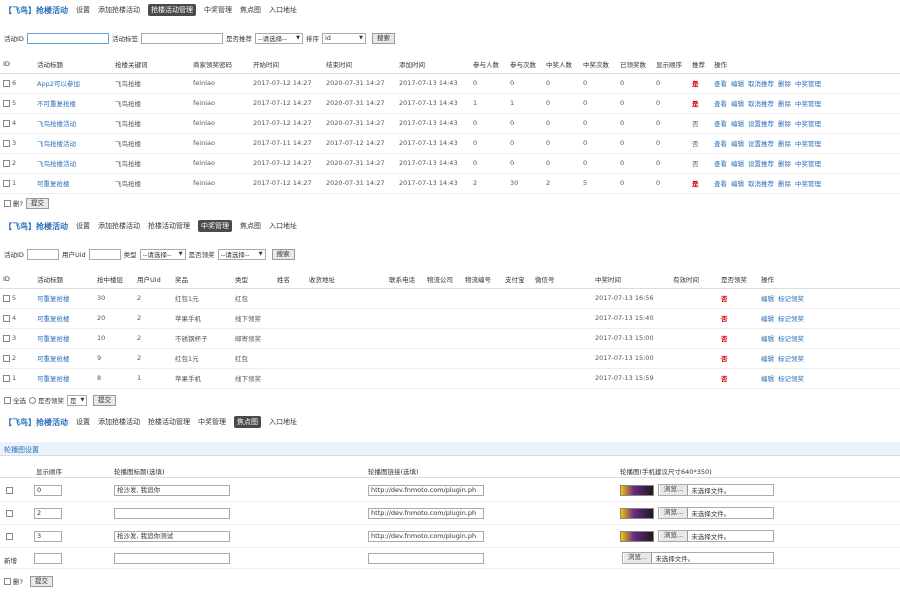 This screenshot has width=900, height=593. I want to click on title-input: 抢沙发, 我追你, so click(172, 490).